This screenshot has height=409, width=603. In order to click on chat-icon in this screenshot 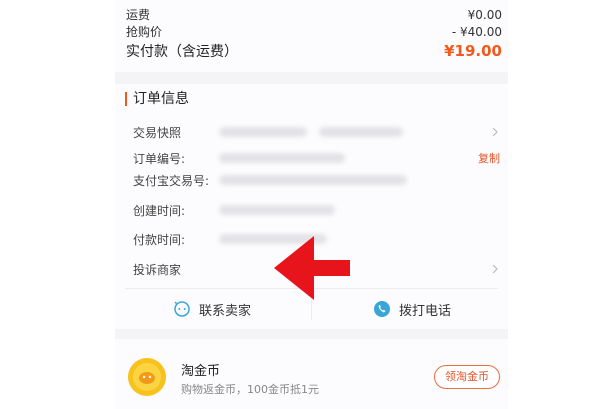, I will do `click(182, 309)`.